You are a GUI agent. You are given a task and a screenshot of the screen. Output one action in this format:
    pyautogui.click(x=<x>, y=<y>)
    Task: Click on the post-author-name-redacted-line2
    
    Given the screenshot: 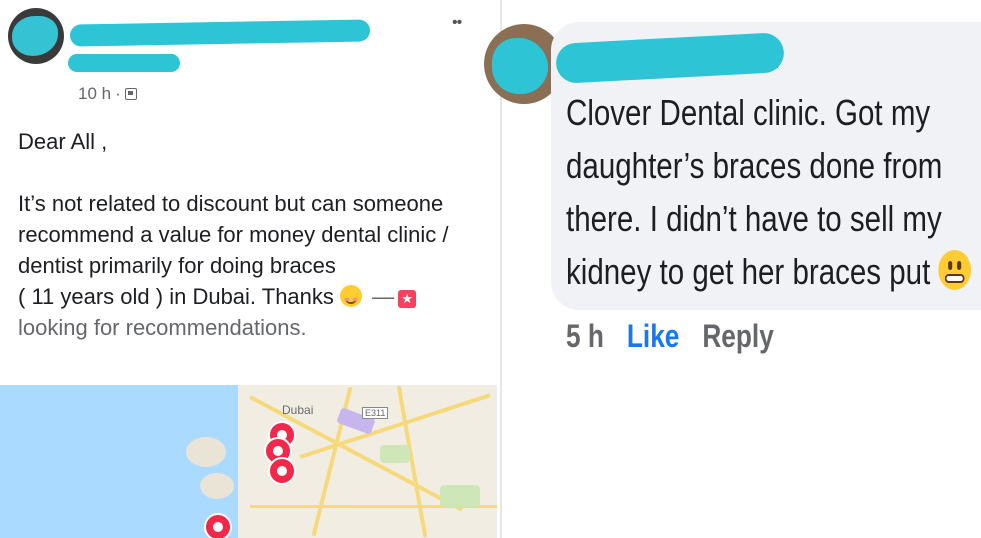 What is the action you would take?
    pyautogui.click(x=124, y=63)
    